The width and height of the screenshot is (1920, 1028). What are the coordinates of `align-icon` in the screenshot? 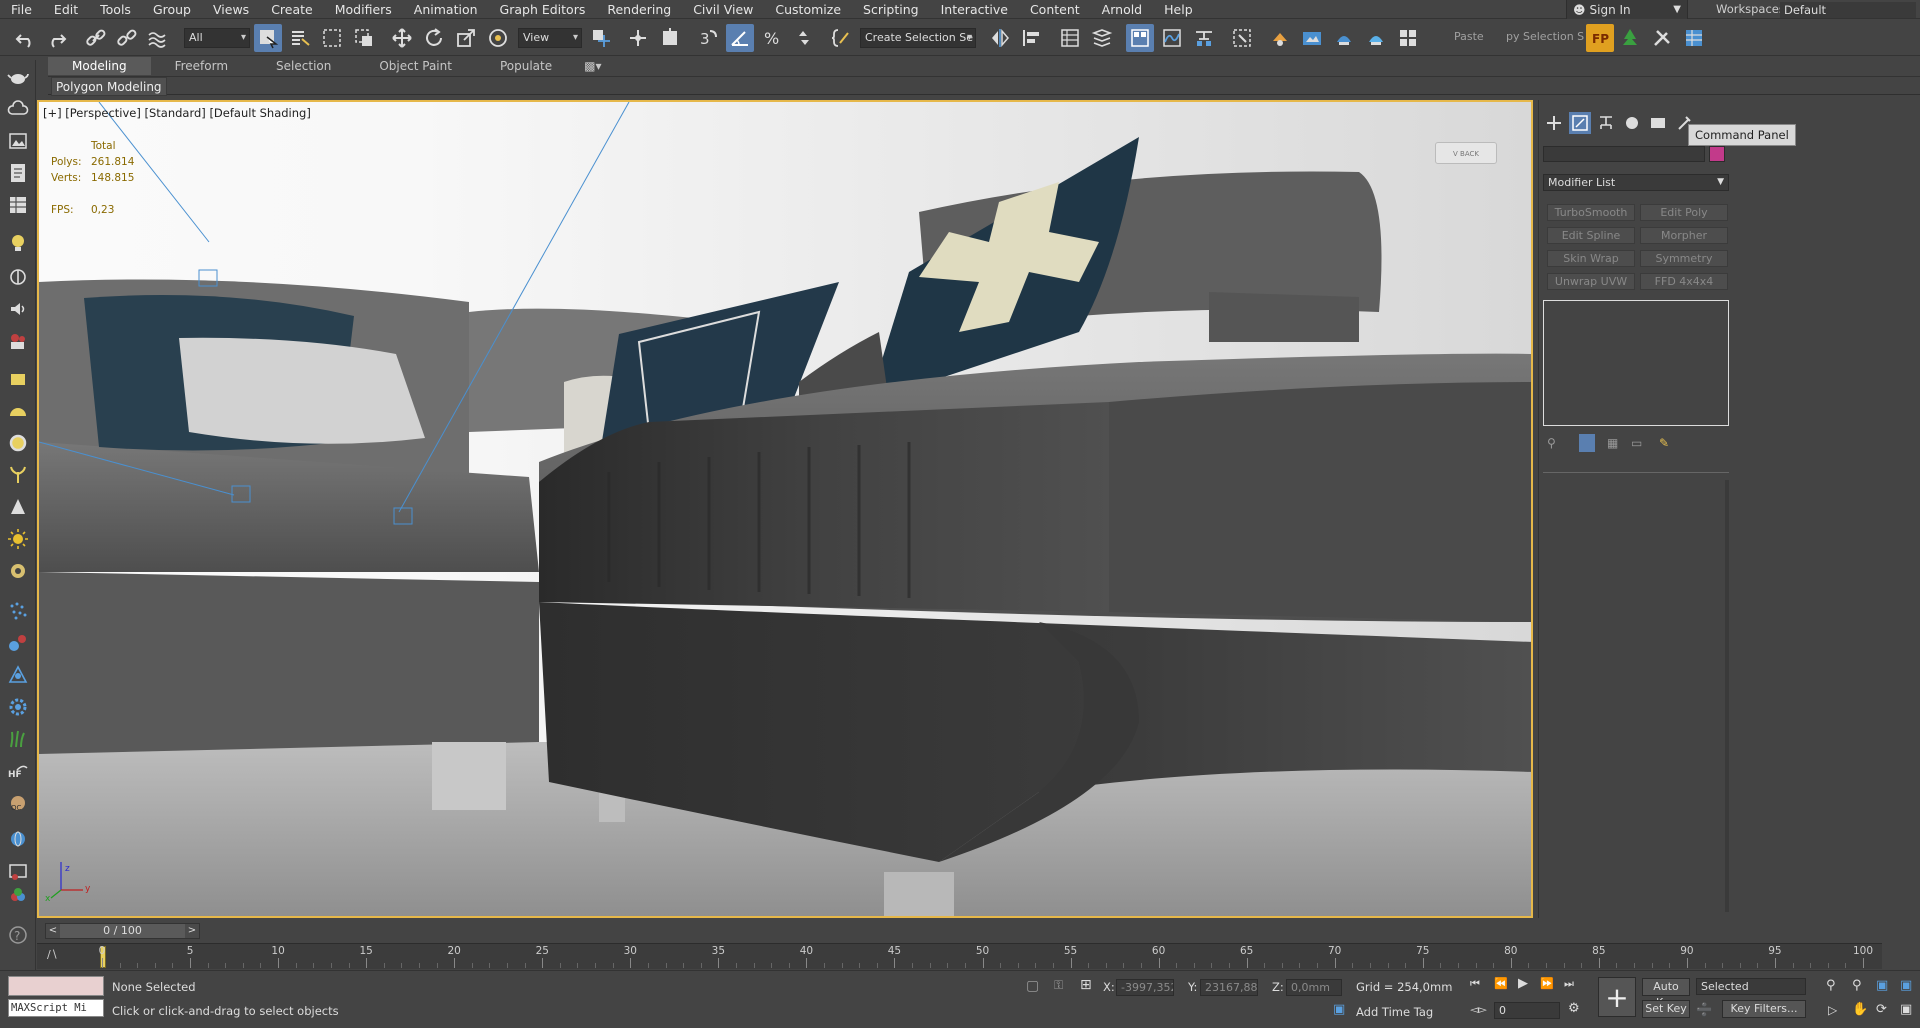 It's located at (1032, 38).